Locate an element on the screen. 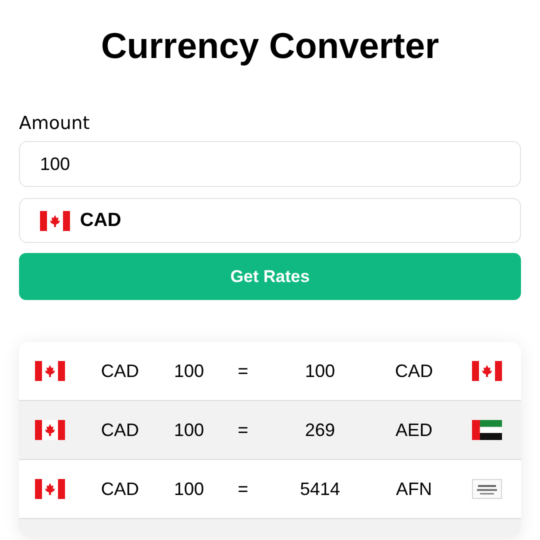 The height and width of the screenshot is (540, 540). amount-field: 100 is located at coordinates (270, 164).